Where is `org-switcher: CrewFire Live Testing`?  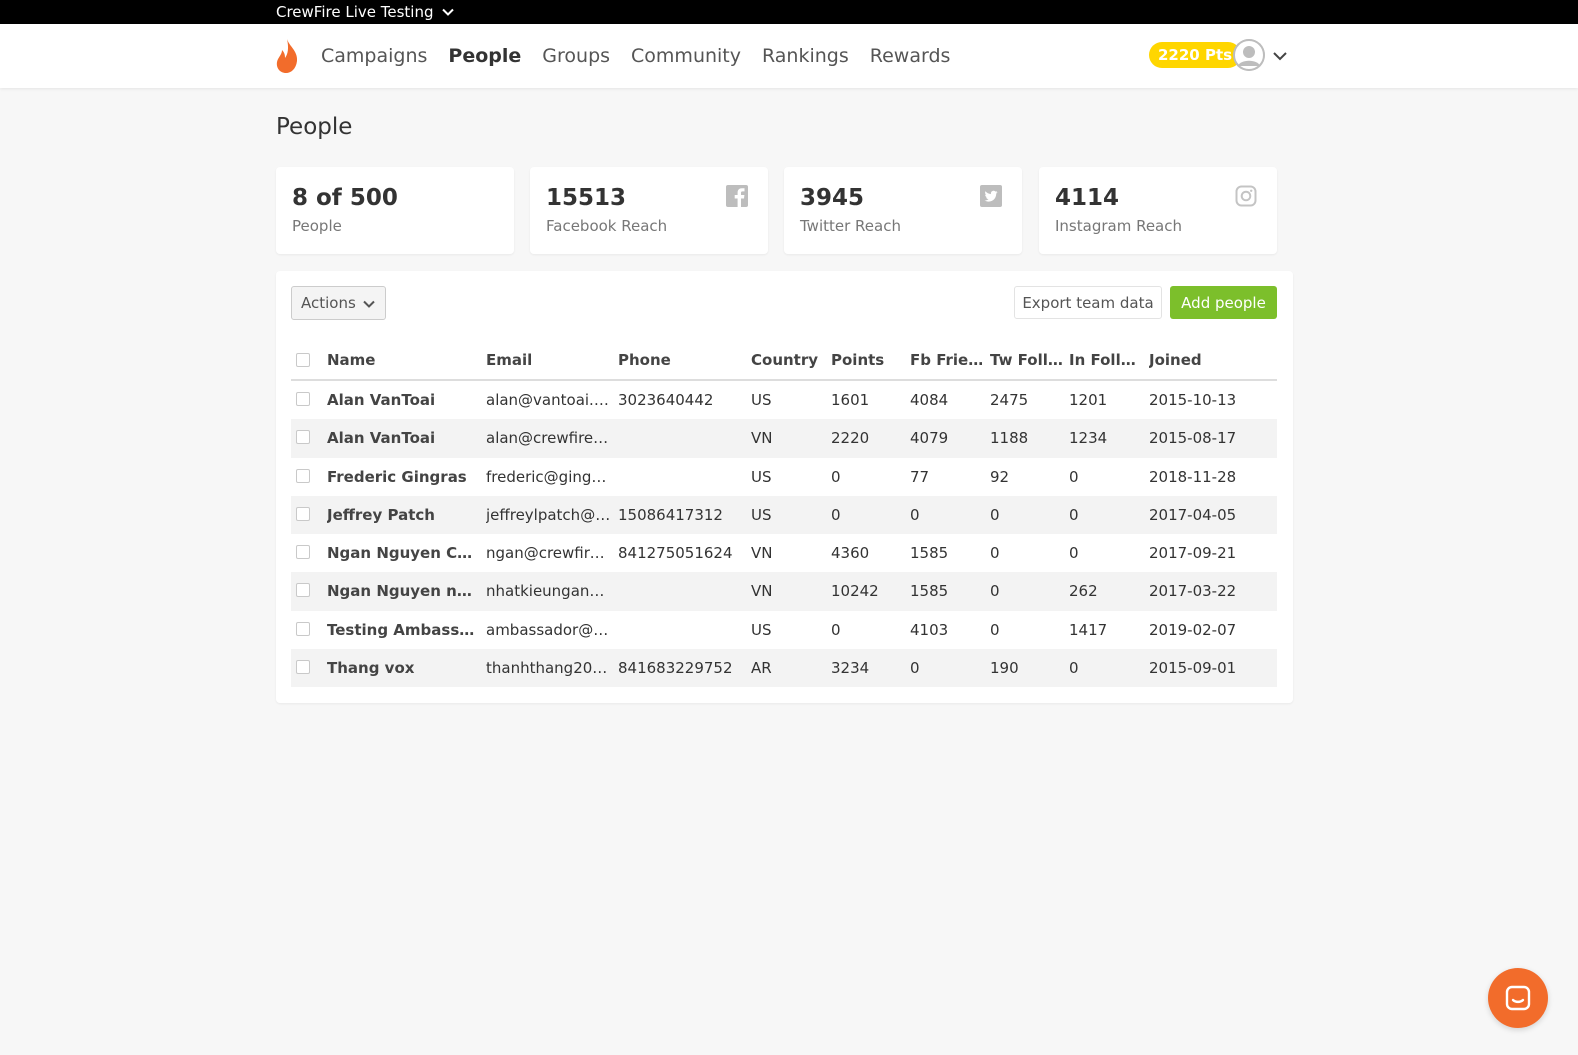
org-switcher: CrewFire Live Testing is located at coordinates (365, 12).